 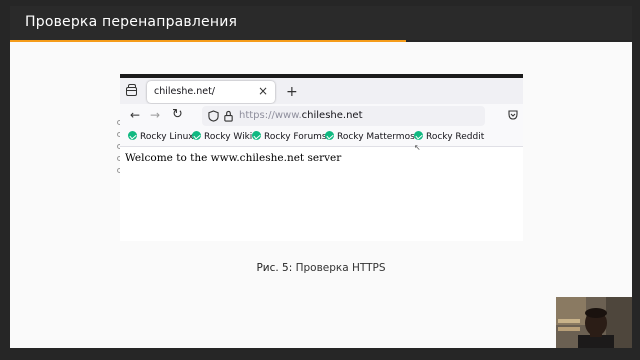 I want to click on bookmark-label: Rocky Forums, so click(x=295, y=137).